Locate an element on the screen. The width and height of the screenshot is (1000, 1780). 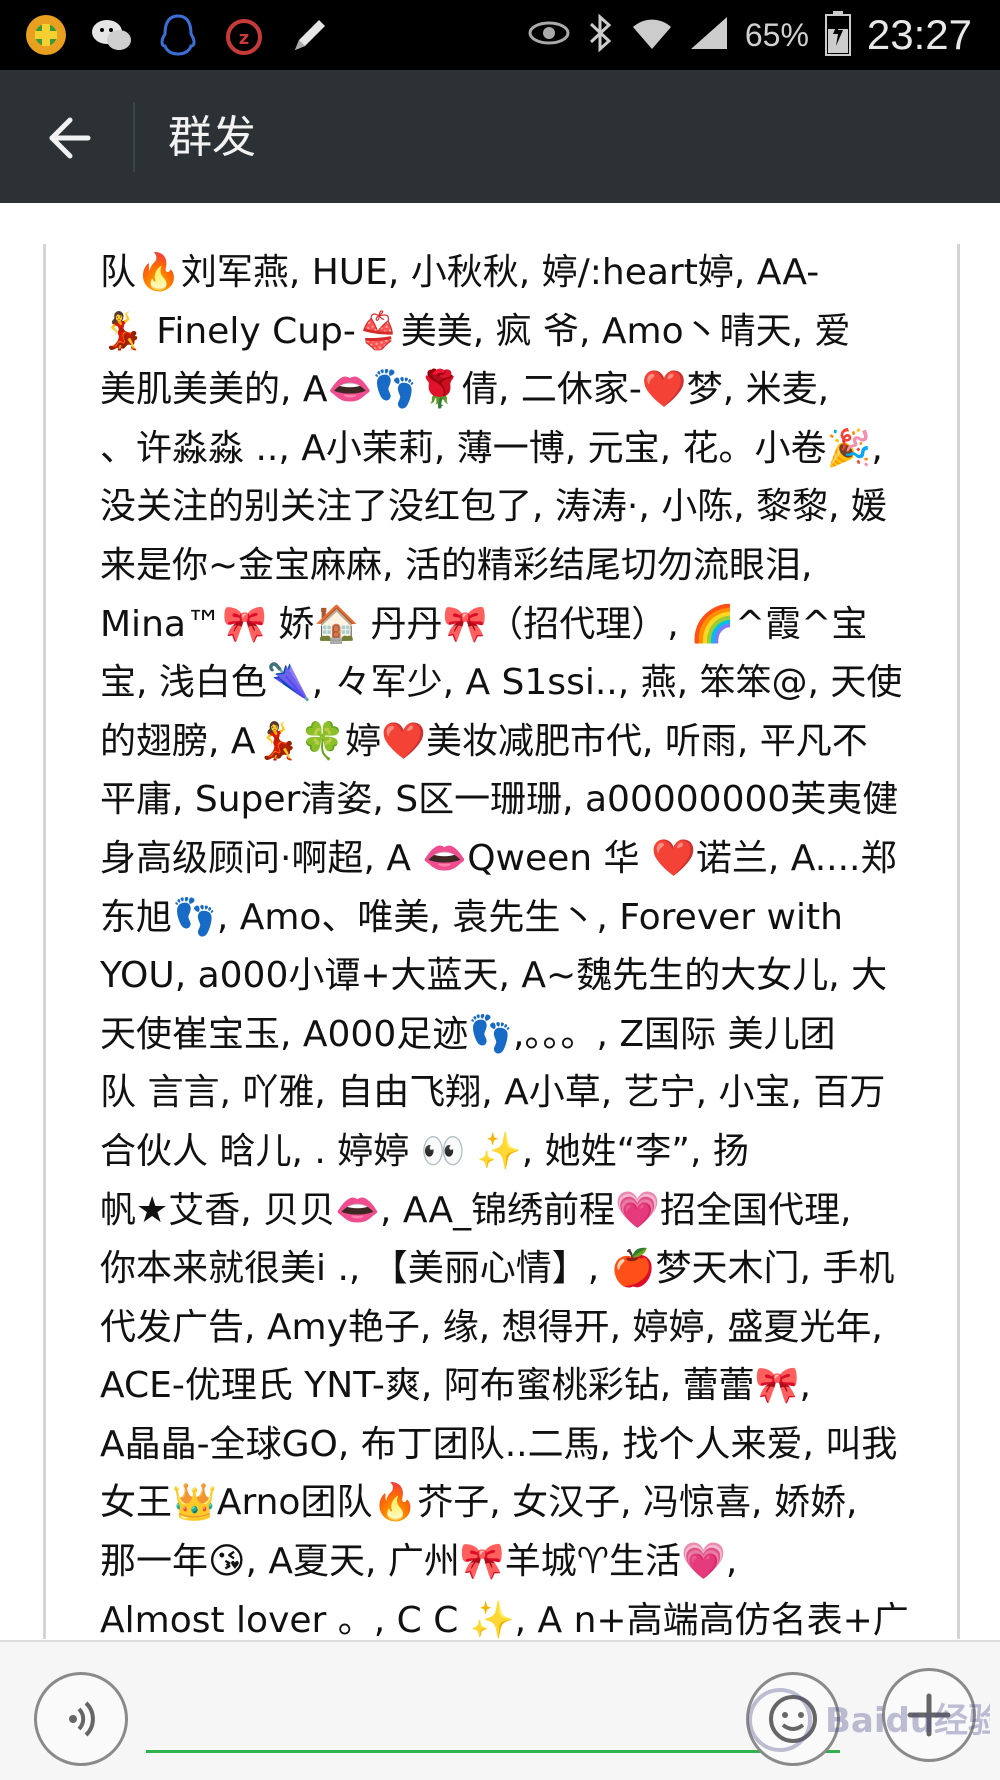
voice-icon is located at coordinates (82, 1719).